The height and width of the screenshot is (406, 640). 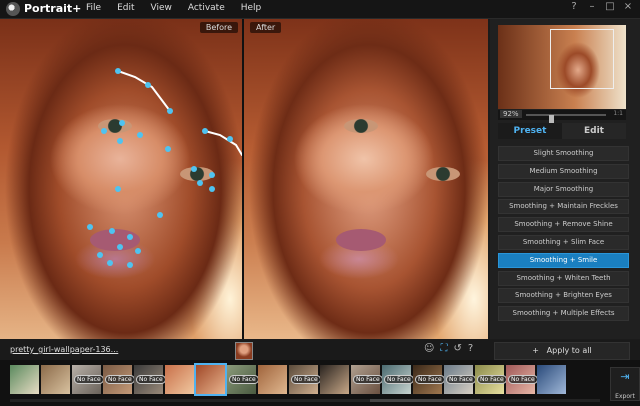 What do you see at coordinates (530, 131) in the screenshot?
I see `tab-preset: Preset` at bounding box center [530, 131].